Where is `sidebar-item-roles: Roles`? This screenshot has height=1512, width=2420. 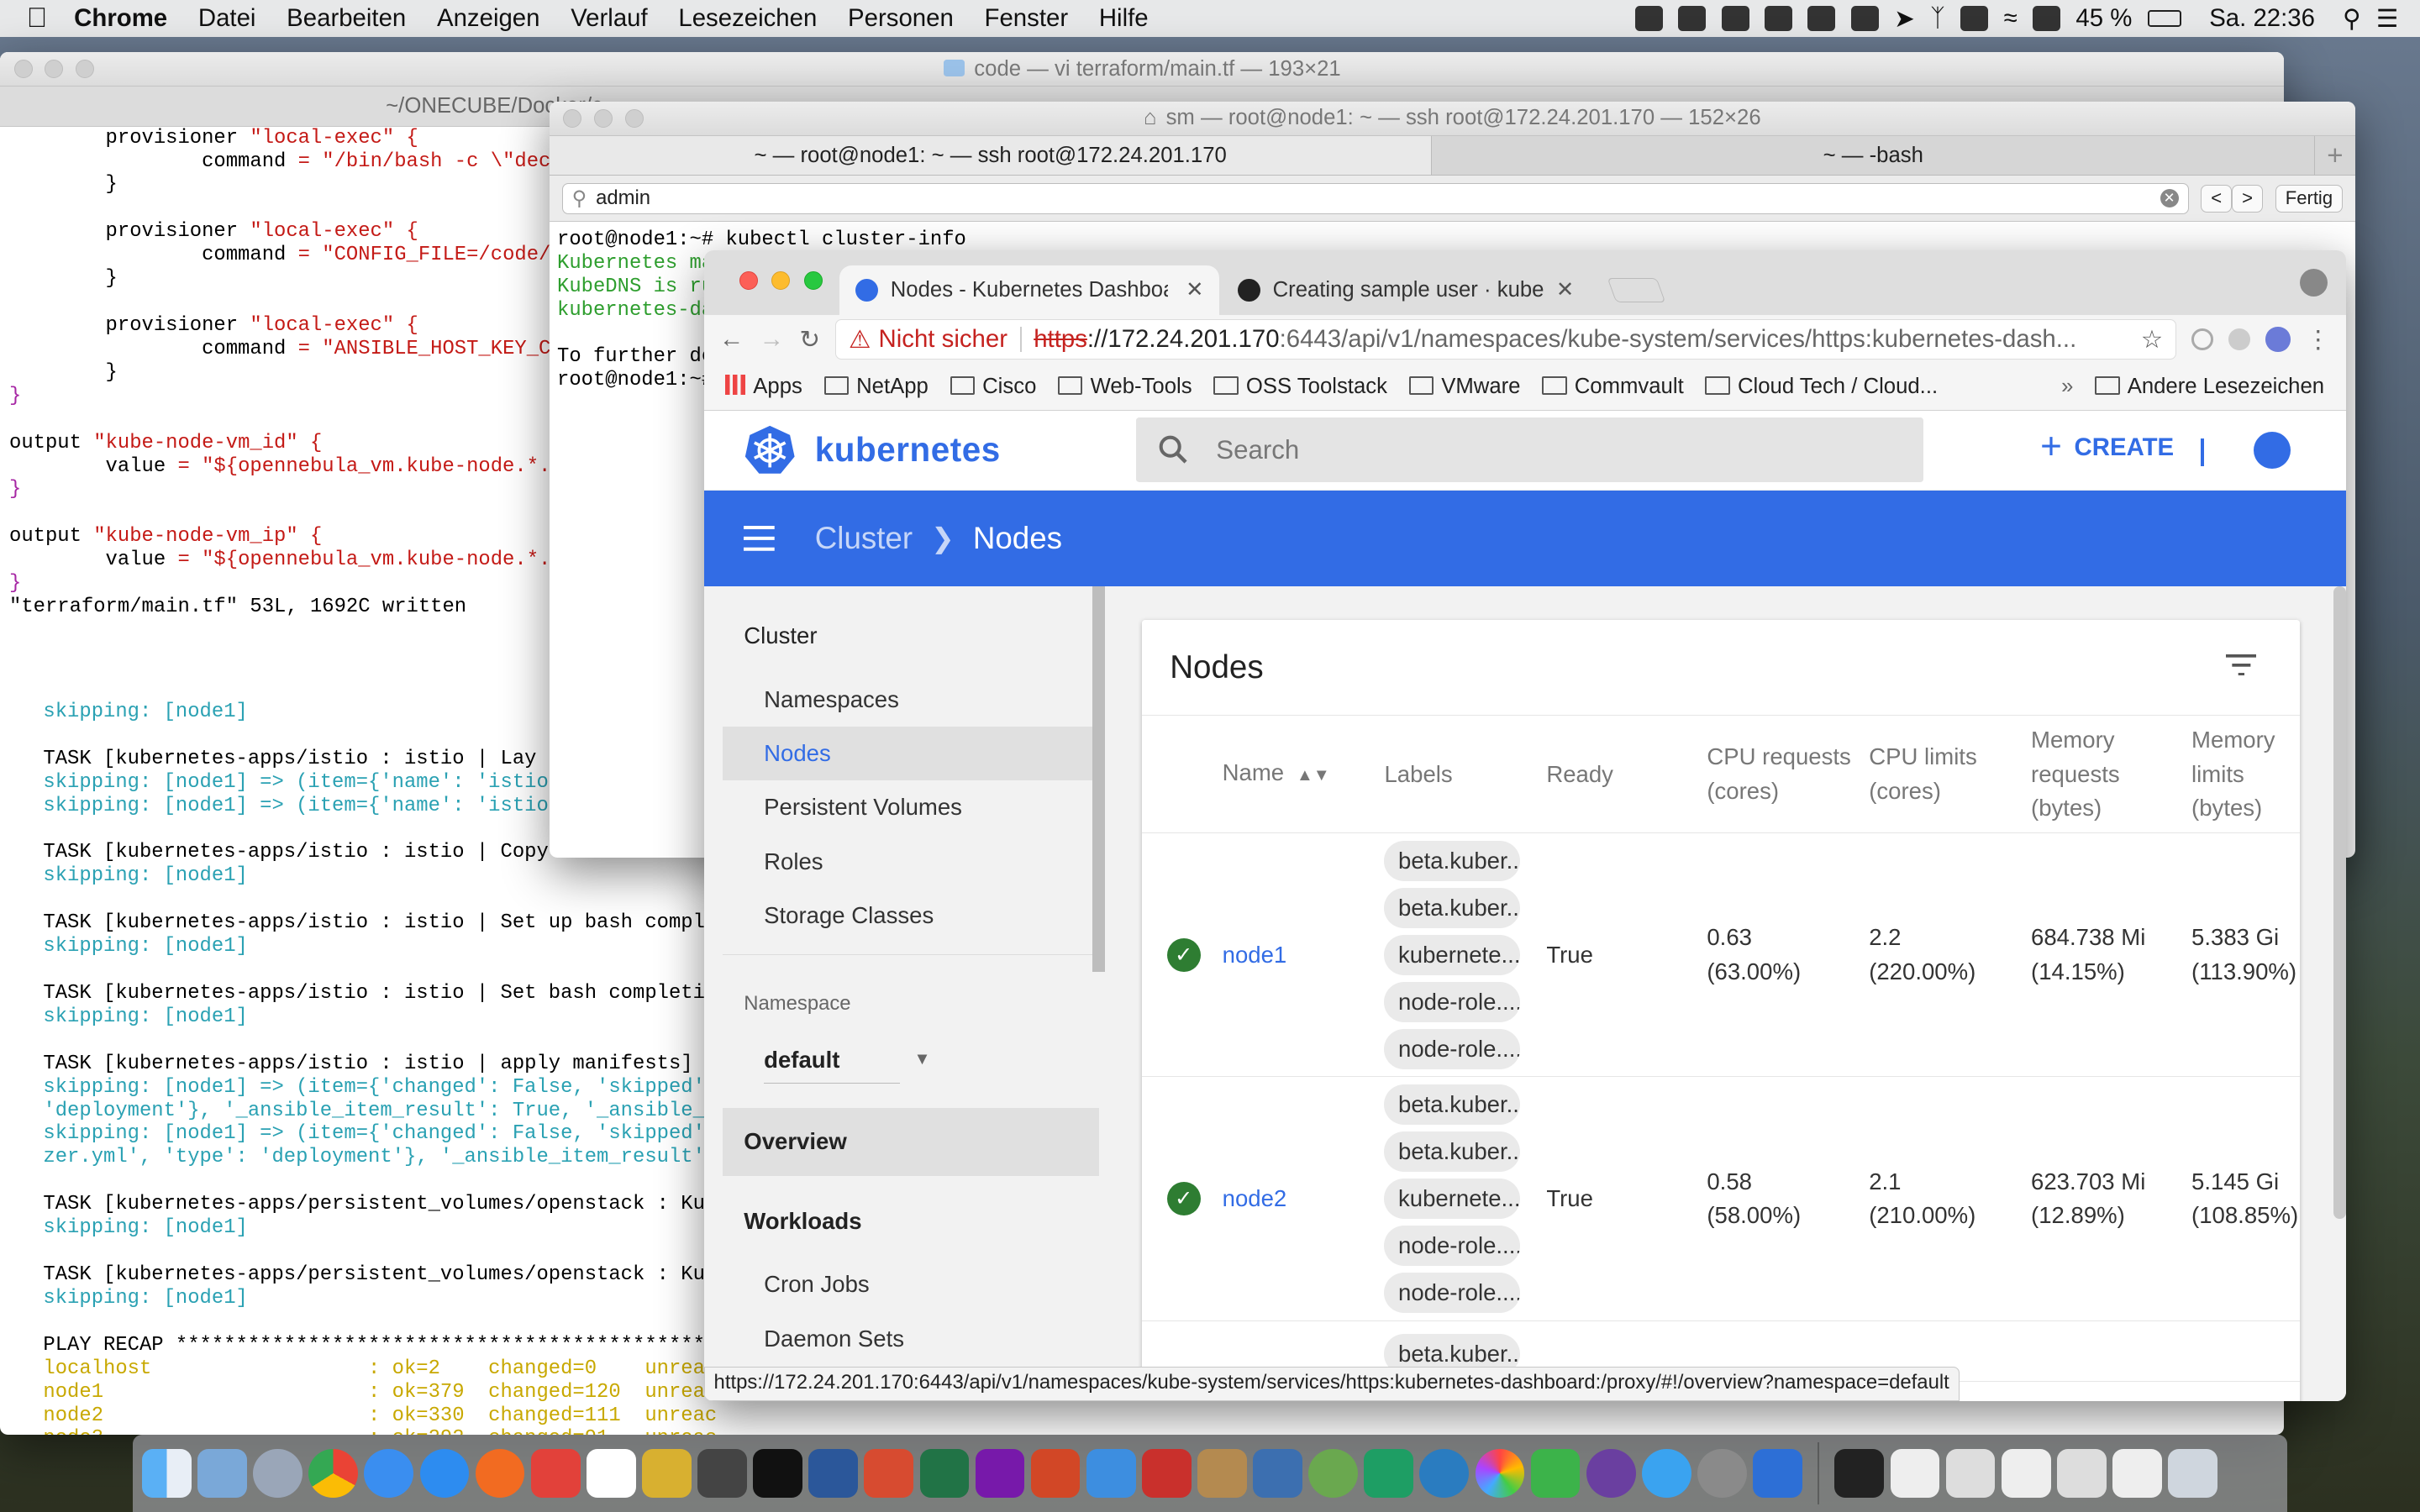
sidebar-item-roles: Roles is located at coordinates (911, 862).